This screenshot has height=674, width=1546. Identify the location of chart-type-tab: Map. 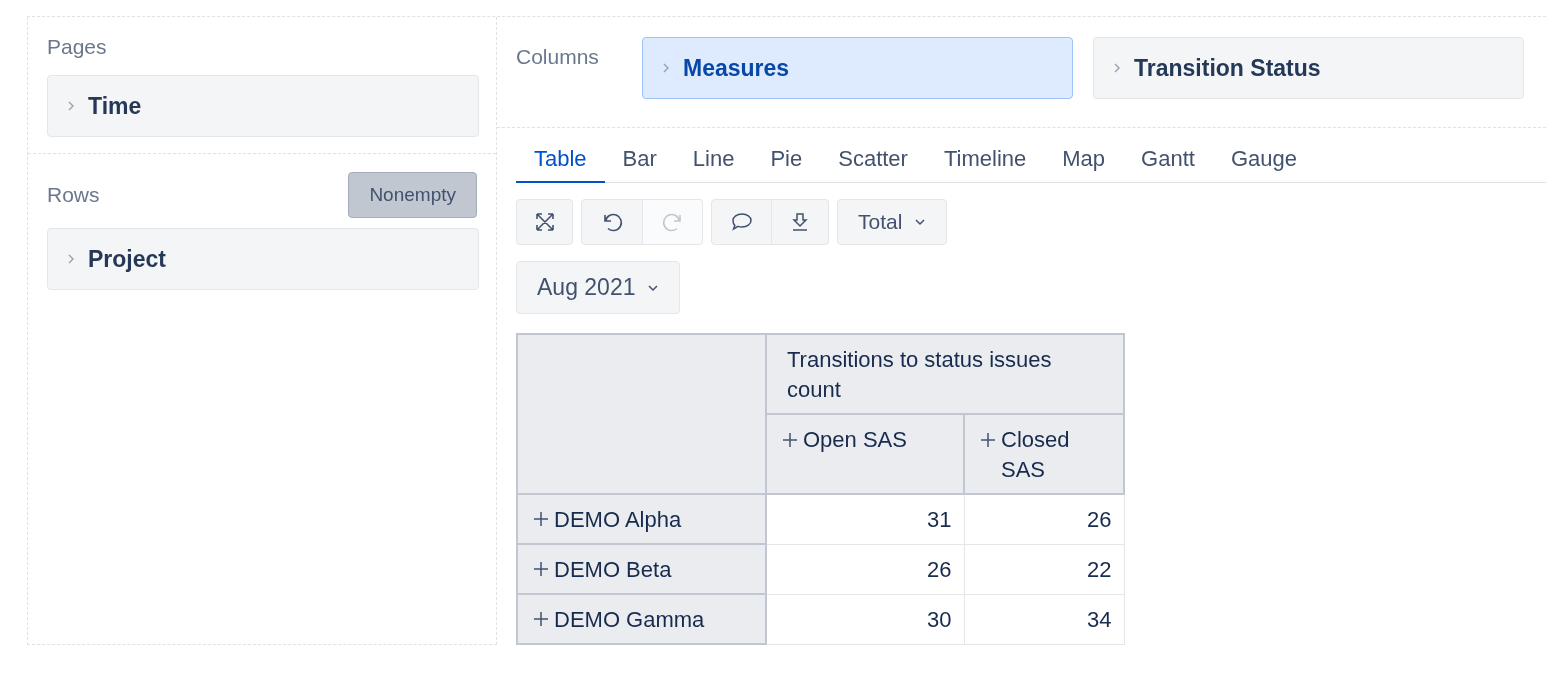
(1084, 162).